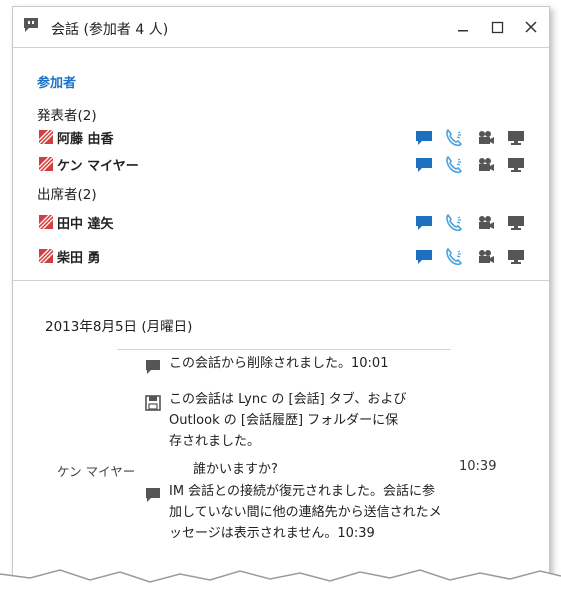 This screenshot has height=608, width=561. I want to click on conversation-date: 2013年8月5日 (月曜日), so click(119, 327).